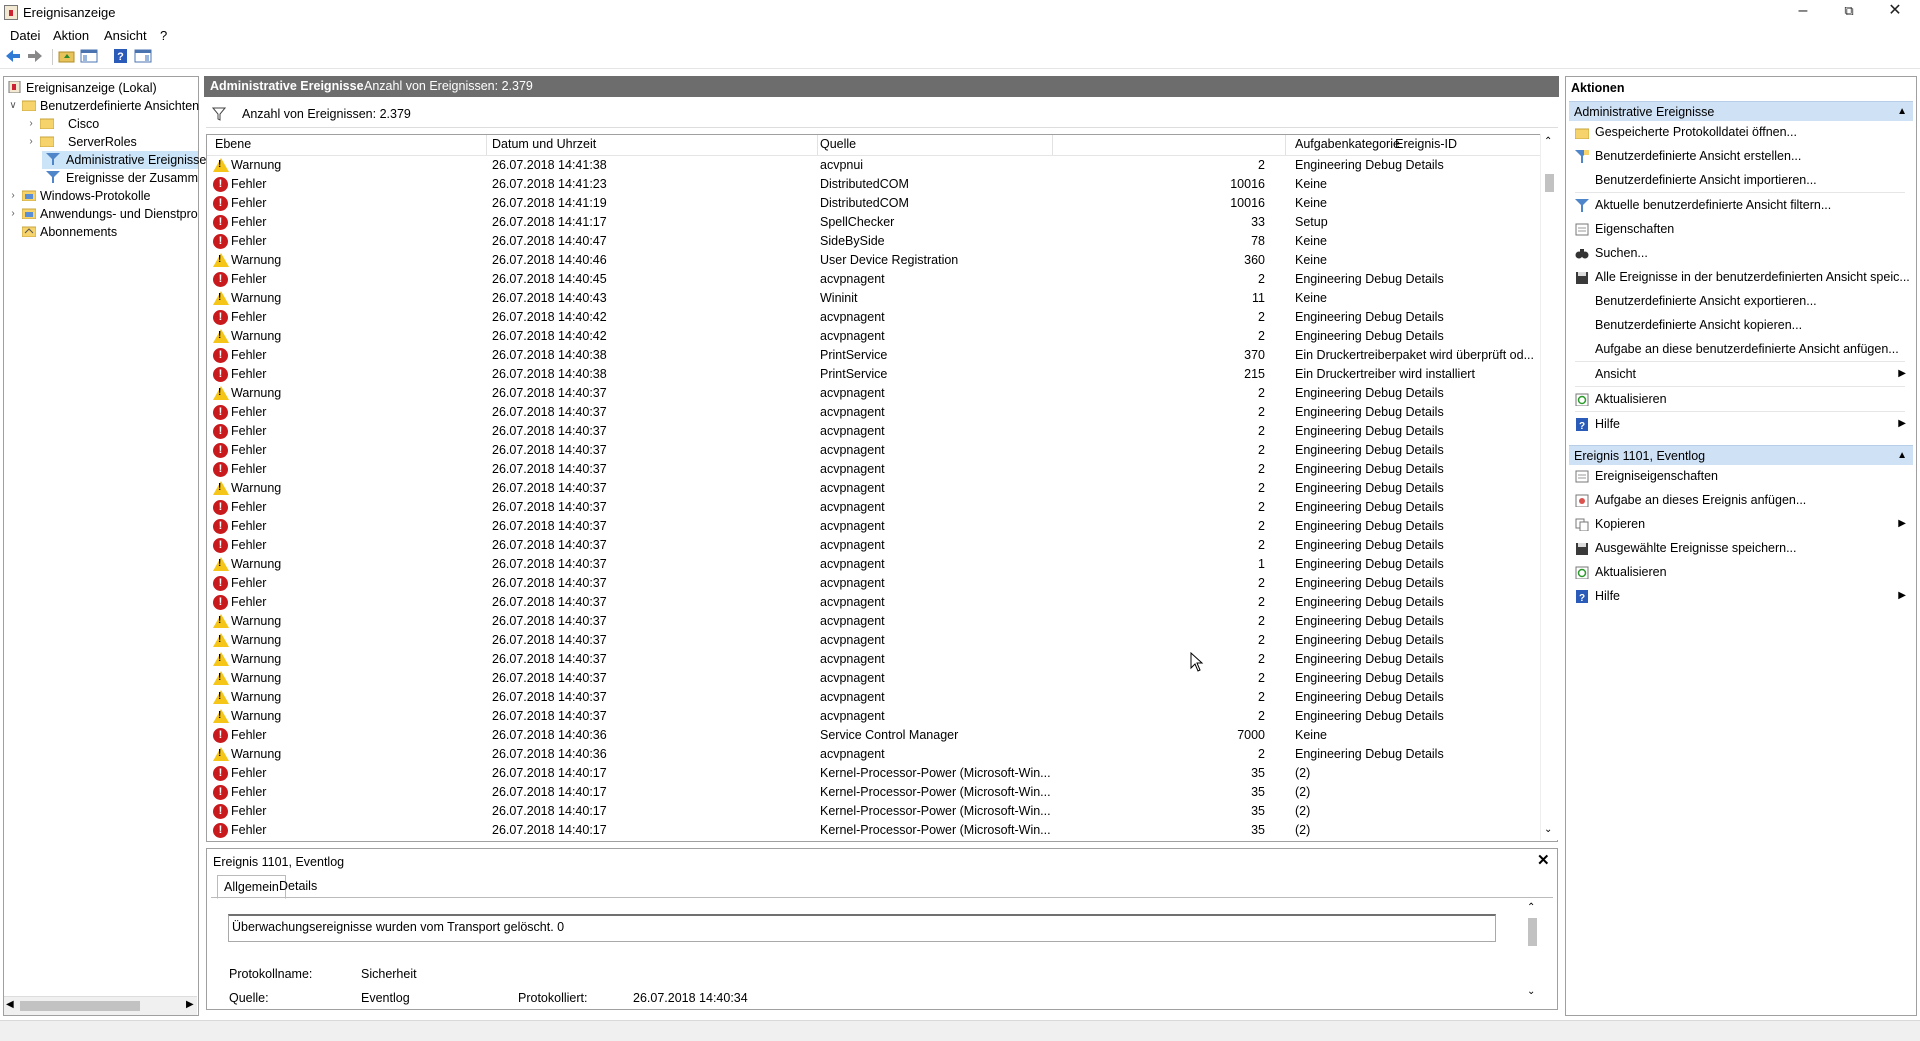 The height and width of the screenshot is (1041, 1920). What do you see at coordinates (35, 56) in the screenshot?
I see `forward-arrow-icon` at bounding box center [35, 56].